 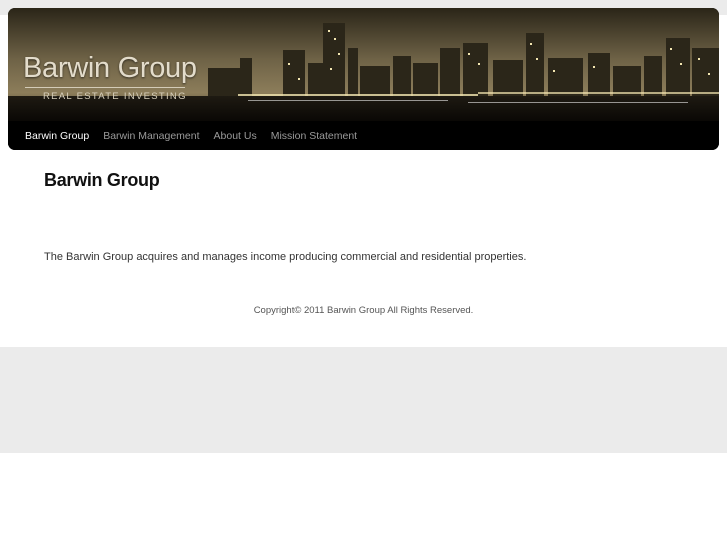 What do you see at coordinates (115, 96) in the screenshot?
I see `logo-subtitle: REAL ESTATE INVESTING` at bounding box center [115, 96].